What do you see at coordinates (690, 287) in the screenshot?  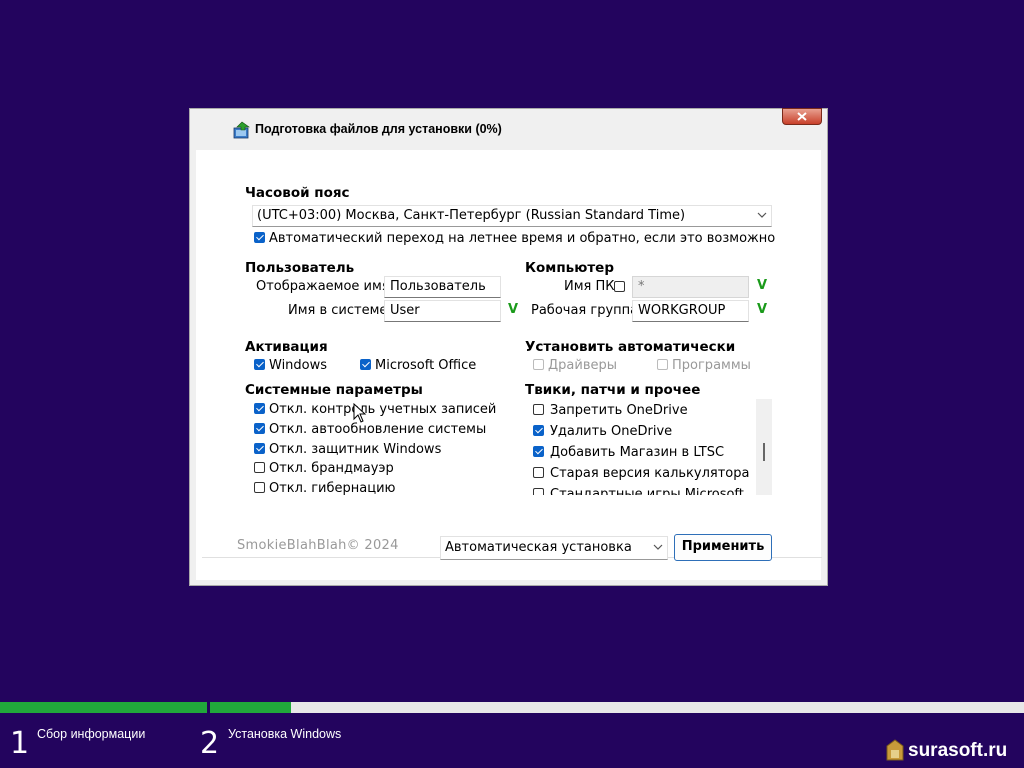 I see `pc-name-input: *` at bounding box center [690, 287].